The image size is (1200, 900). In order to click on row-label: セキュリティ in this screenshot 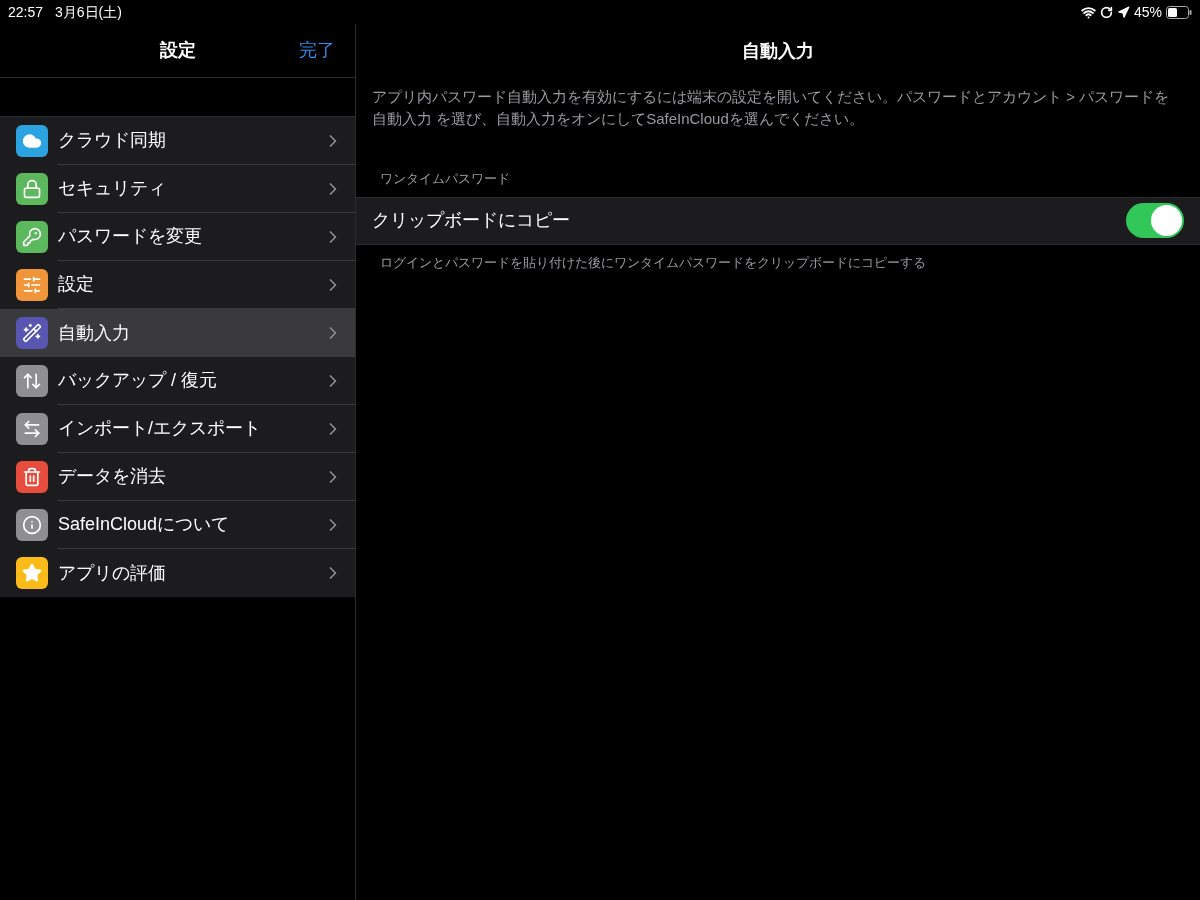, I will do `click(112, 188)`.